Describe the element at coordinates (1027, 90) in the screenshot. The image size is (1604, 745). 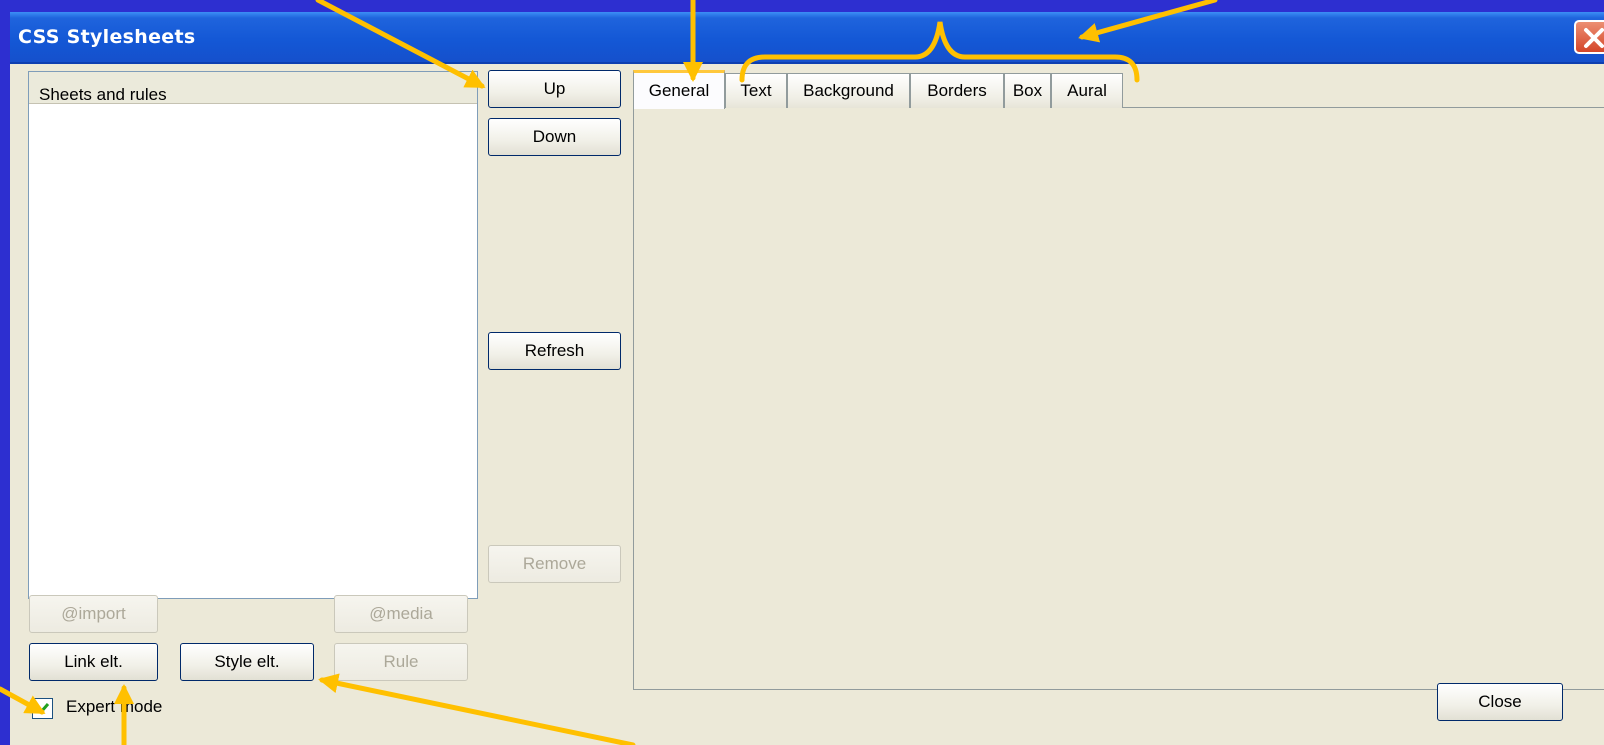
I see `tab-box: Box` at that location.